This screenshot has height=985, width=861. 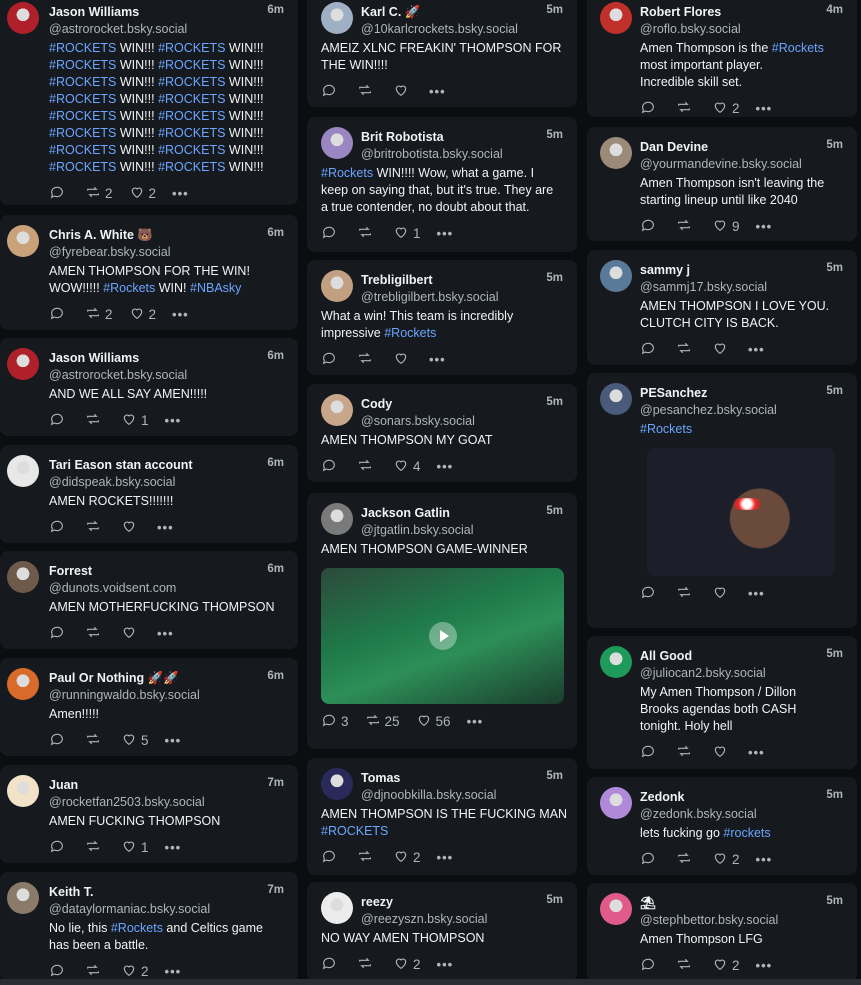 I want to click on author-handle: @britrobotista.bsky.social, so click(x=469, y=154).